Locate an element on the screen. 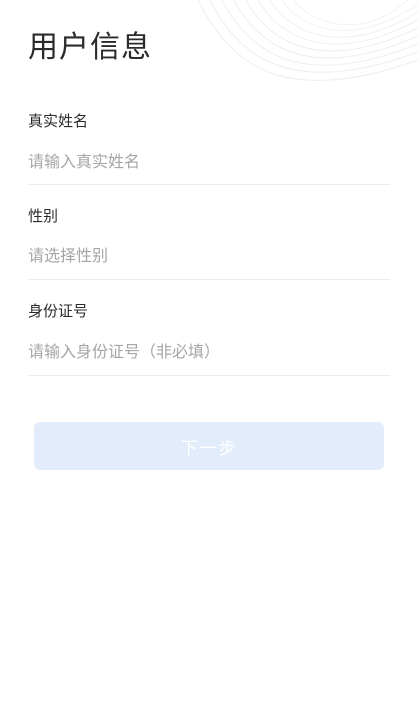 The width and height of the screenshot is (418, 728). id-number-field: 身份证号 is located at coordinates (209, 332).